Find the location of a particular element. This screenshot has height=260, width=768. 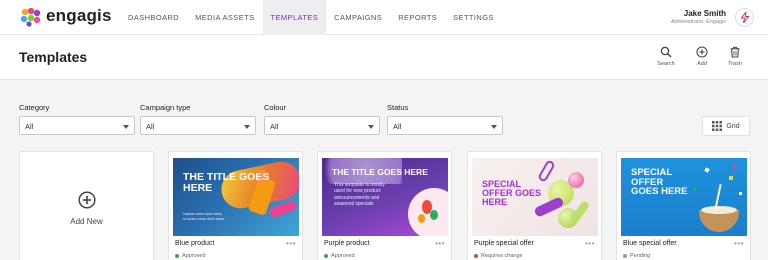

category-select: All is located at coordinates (77, 125).